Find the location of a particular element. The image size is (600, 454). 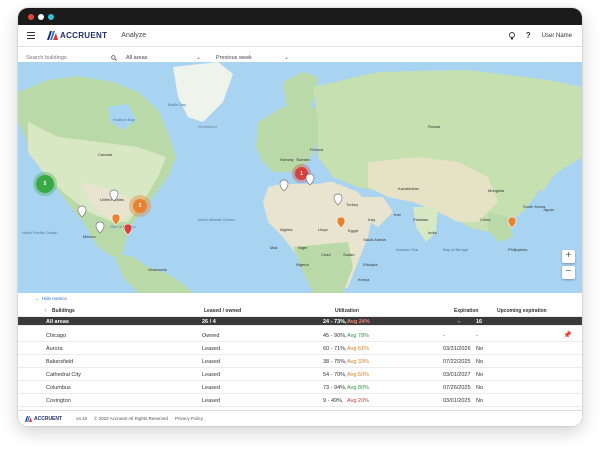

search-icon is located at coordinates (114, 58).